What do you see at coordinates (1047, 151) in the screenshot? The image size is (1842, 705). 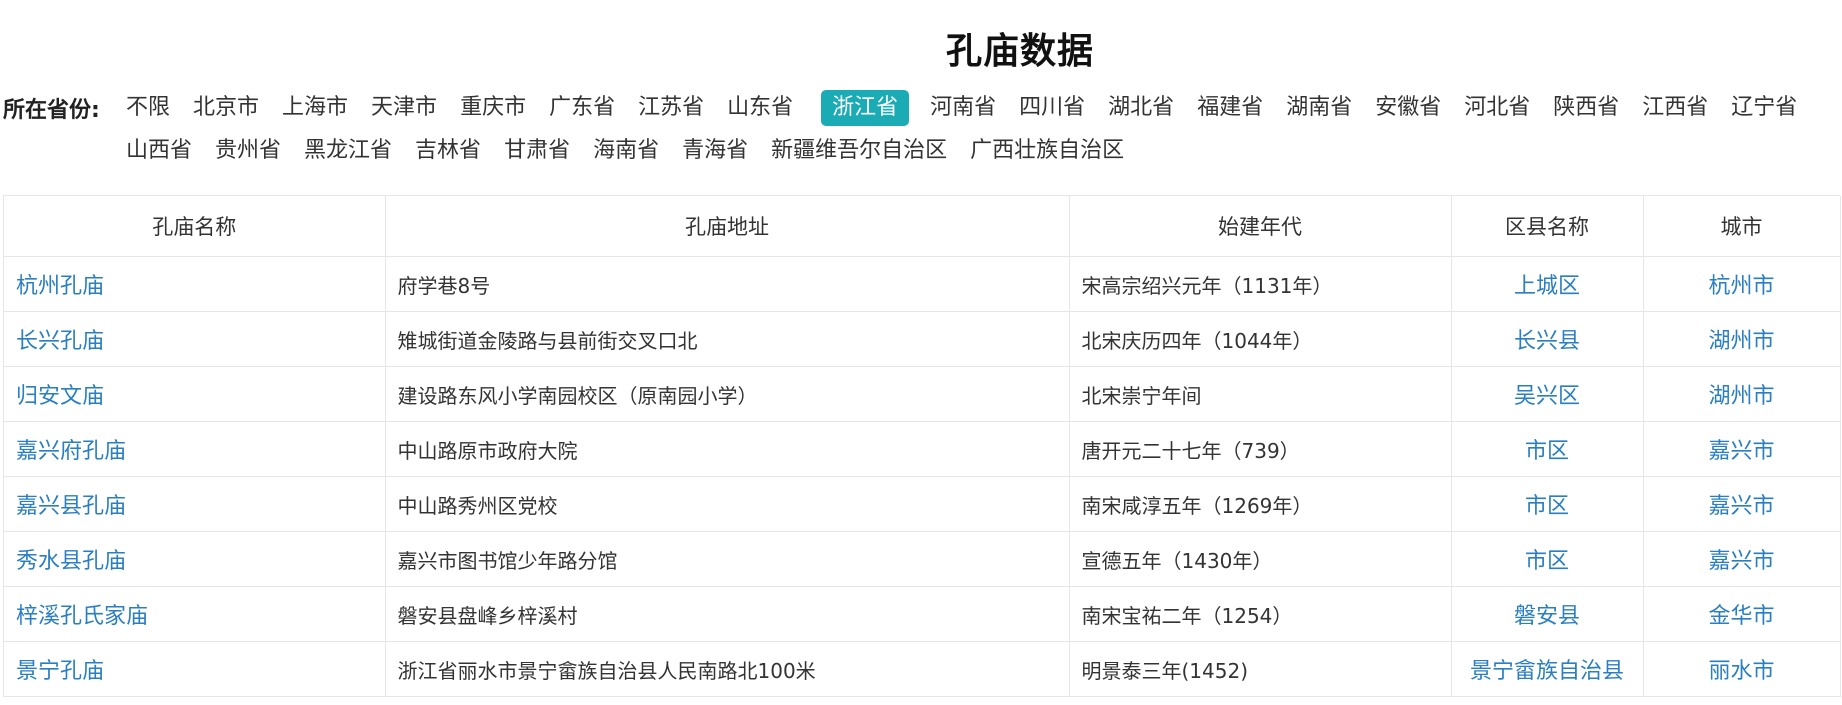 I see `province-option: 广西壮族自治区` at bounding box center [1047, 151].